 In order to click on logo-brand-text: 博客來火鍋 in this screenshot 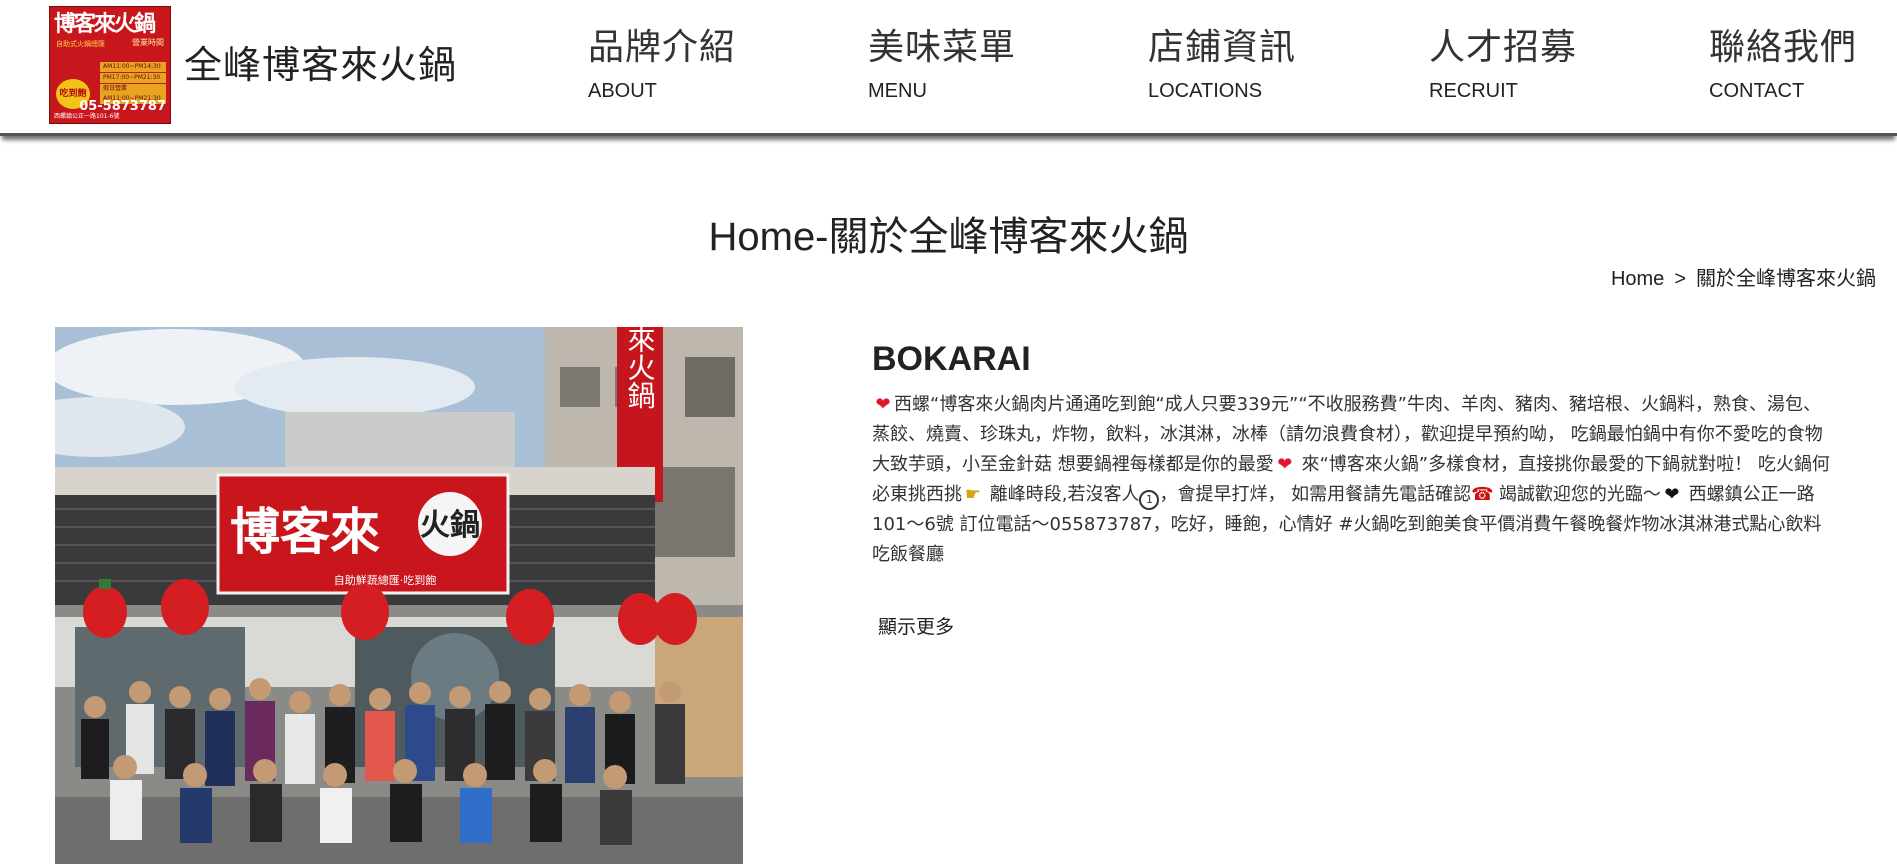, I will do `click(105, 24)`.